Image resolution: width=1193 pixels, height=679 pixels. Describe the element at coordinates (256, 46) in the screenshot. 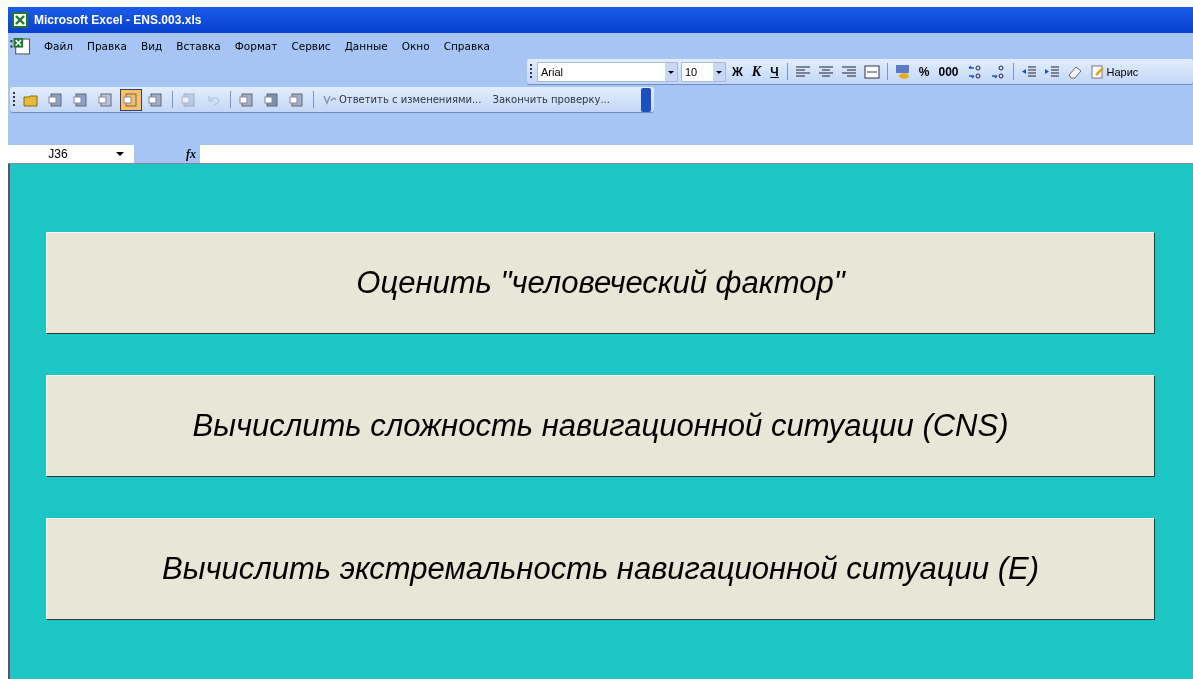

I see `menu-item: Формат` at that location.